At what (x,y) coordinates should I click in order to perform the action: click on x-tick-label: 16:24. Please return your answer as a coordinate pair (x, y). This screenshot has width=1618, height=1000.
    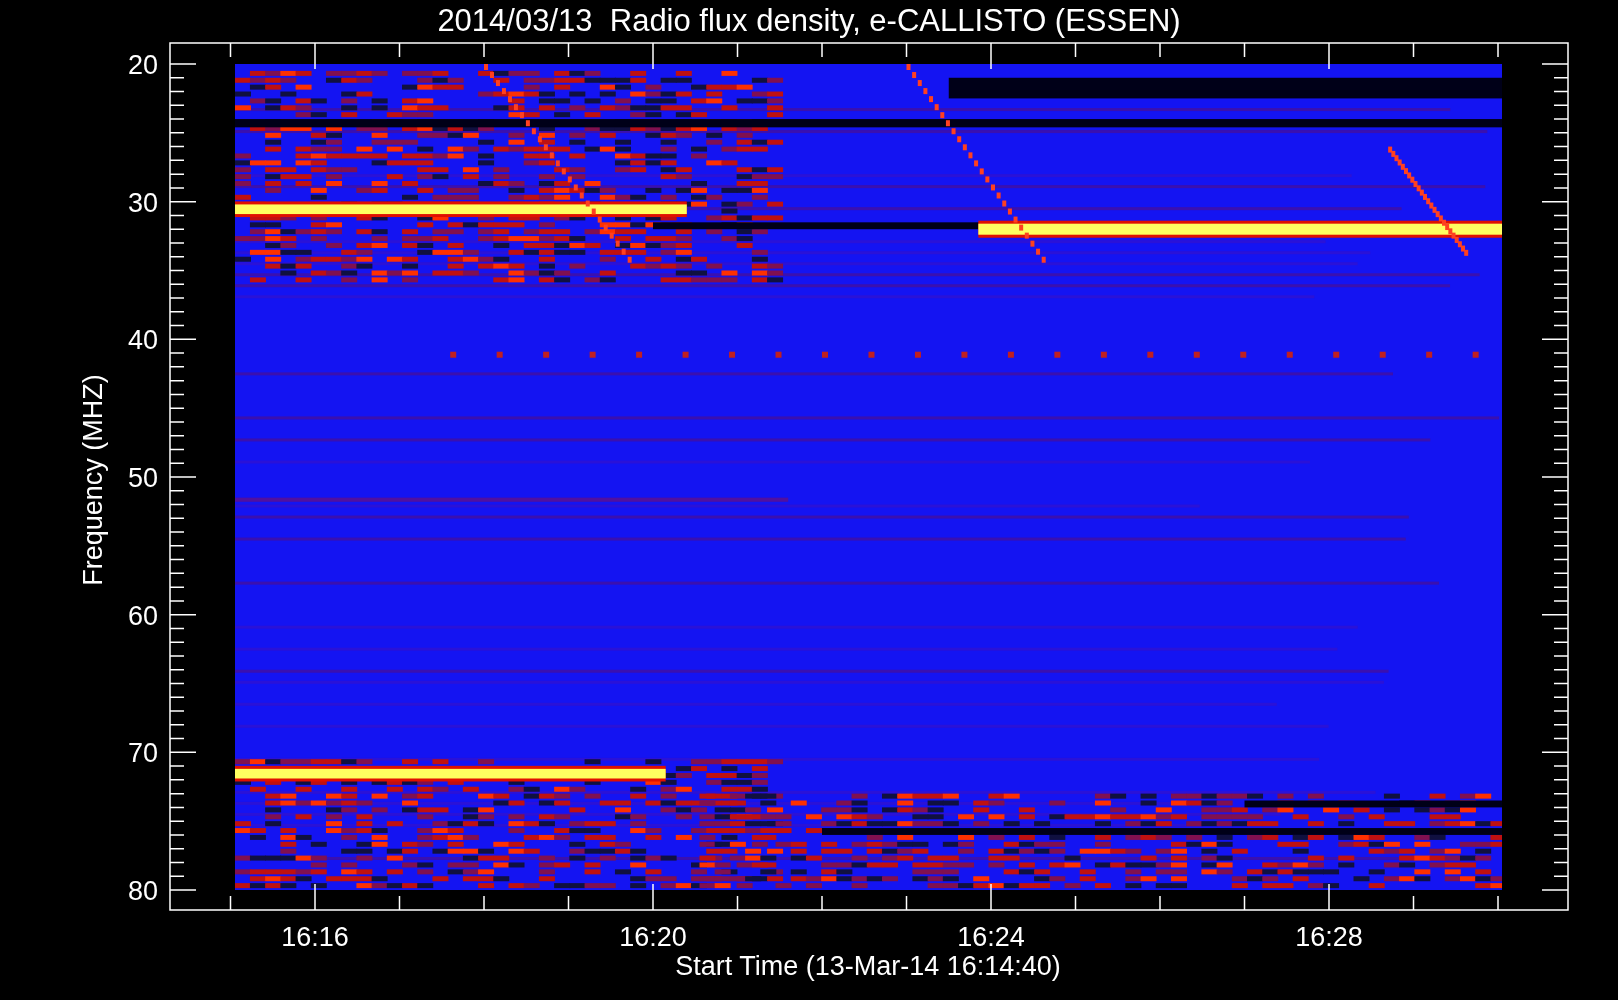
    Looking at the image, I should click on (991, 937).